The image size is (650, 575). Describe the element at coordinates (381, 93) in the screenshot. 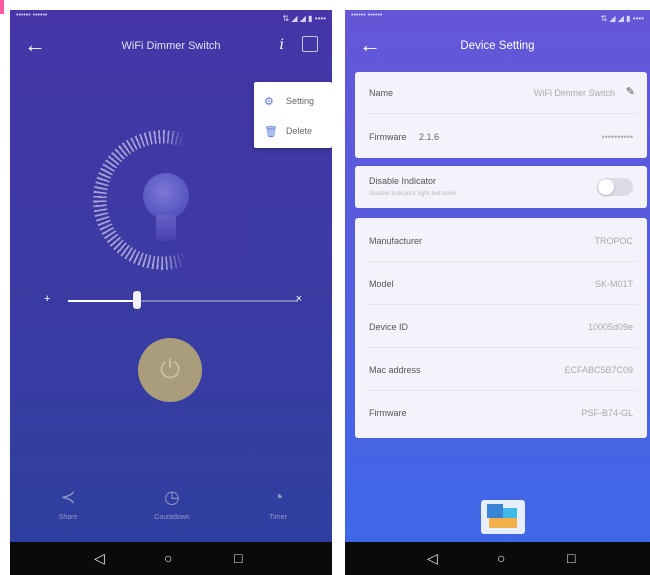

I see `name-label: Name` at that location.